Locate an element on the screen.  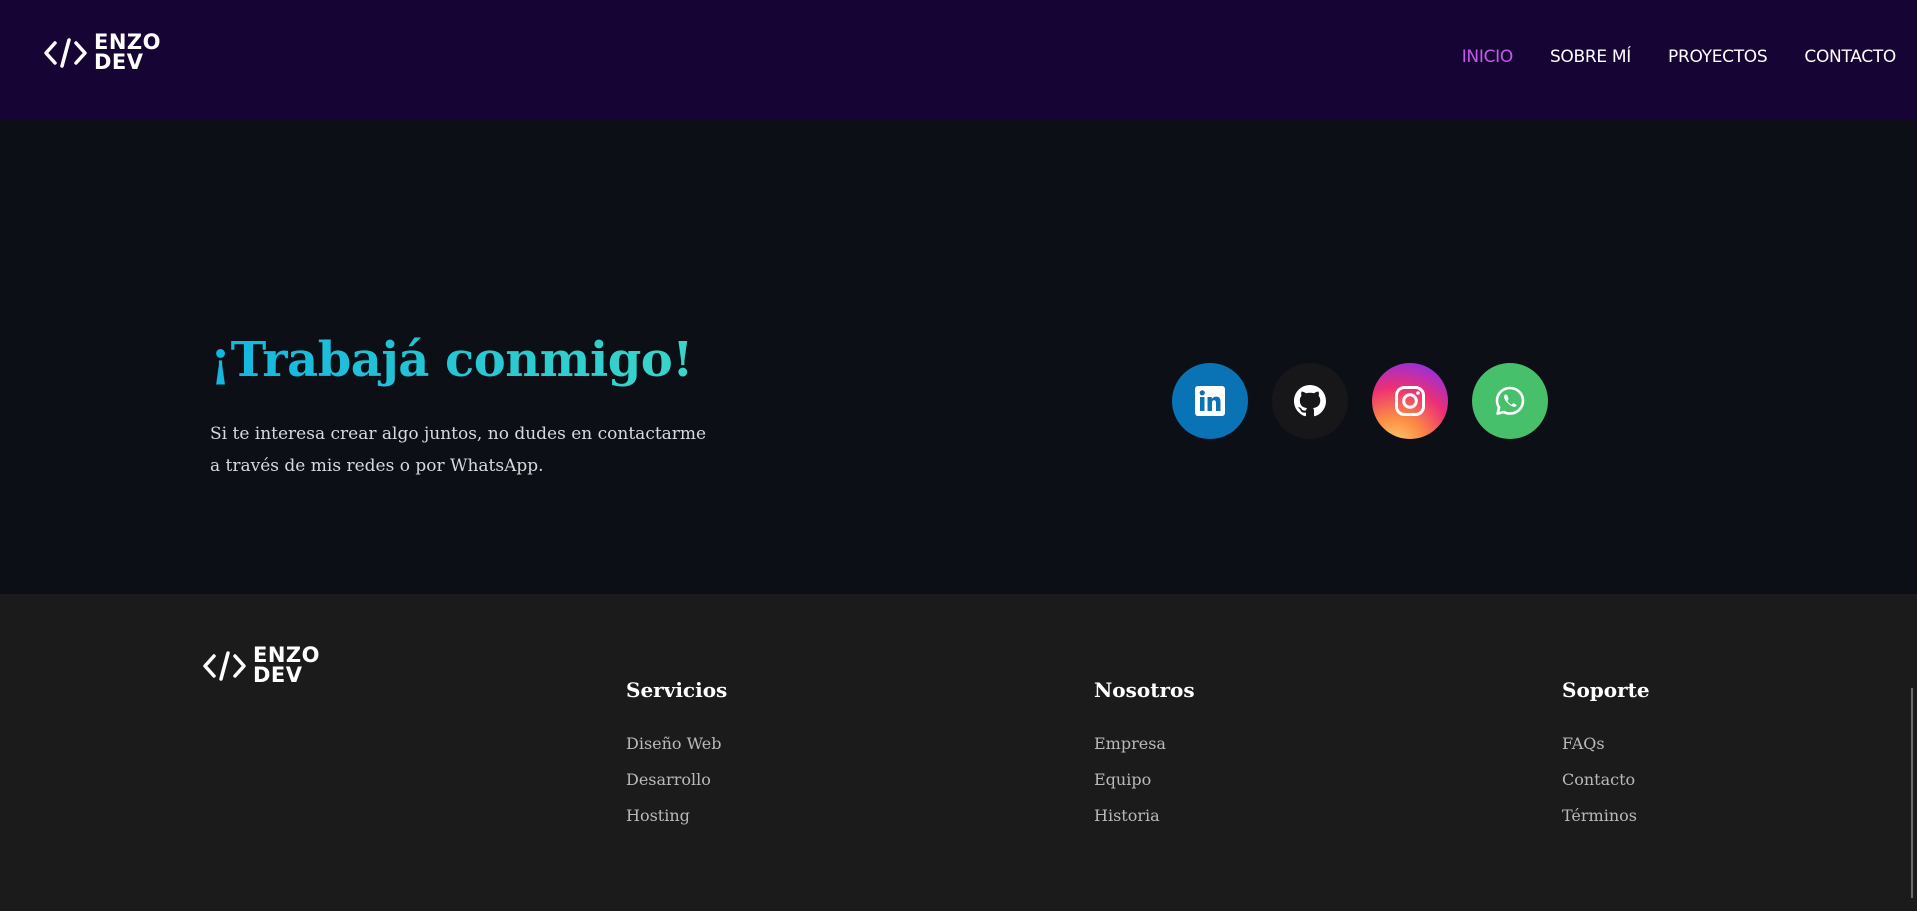
footer-logo-text: ENZO DEV is located at coordinates (286, 666).